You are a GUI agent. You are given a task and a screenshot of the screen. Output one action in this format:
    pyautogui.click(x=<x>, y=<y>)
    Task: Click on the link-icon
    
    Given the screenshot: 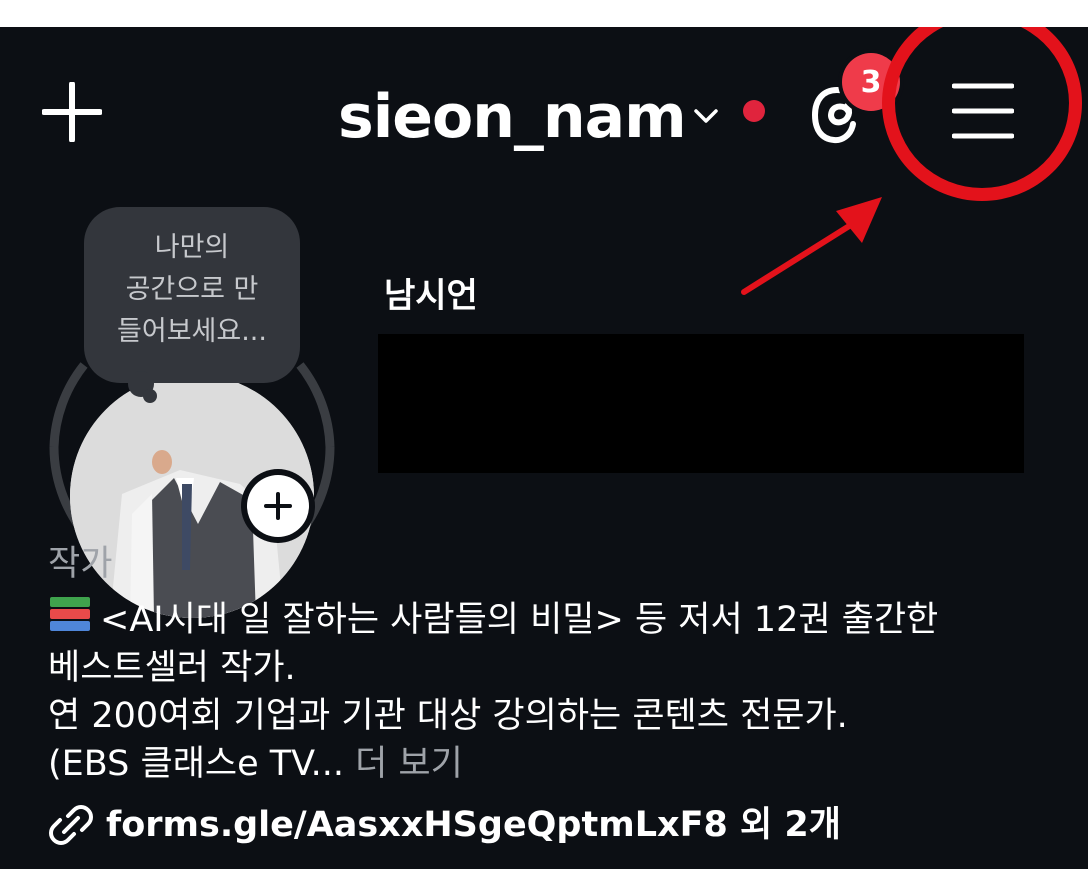 What is the action you would take?
    pyautogui.click(x=71, y=825)
    